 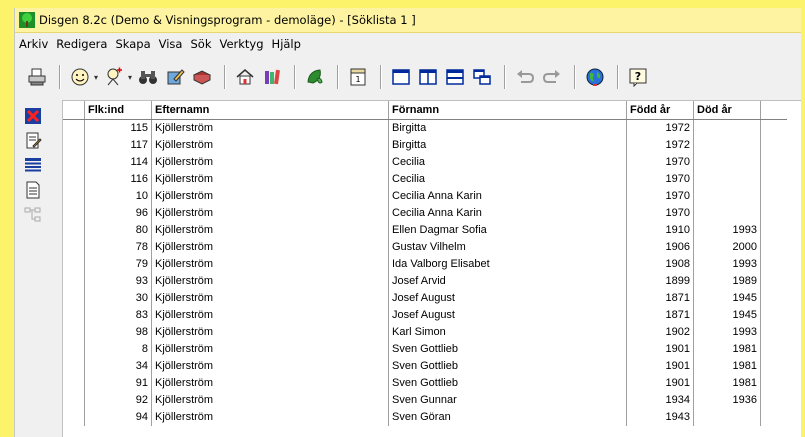 I want to click on menu-verktyg: Verktyg, so click(x=241, y=44).